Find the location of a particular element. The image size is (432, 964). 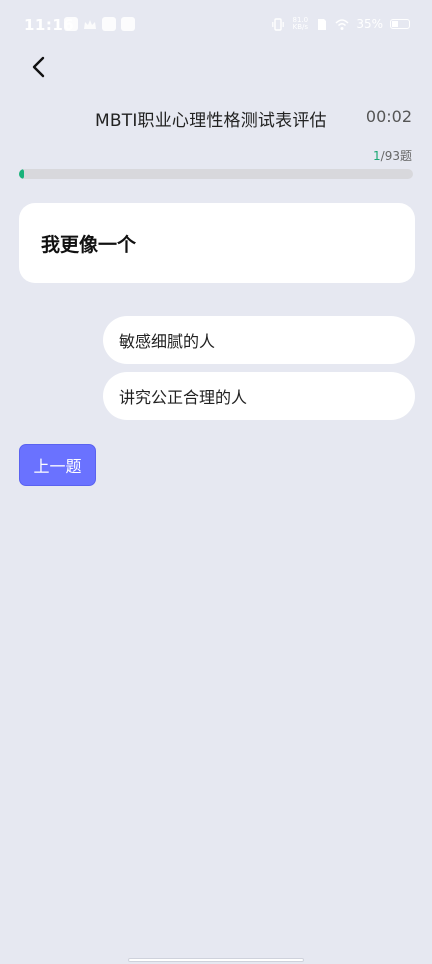

progress-counter: 1/93题 is located at coordinates (392, 155).